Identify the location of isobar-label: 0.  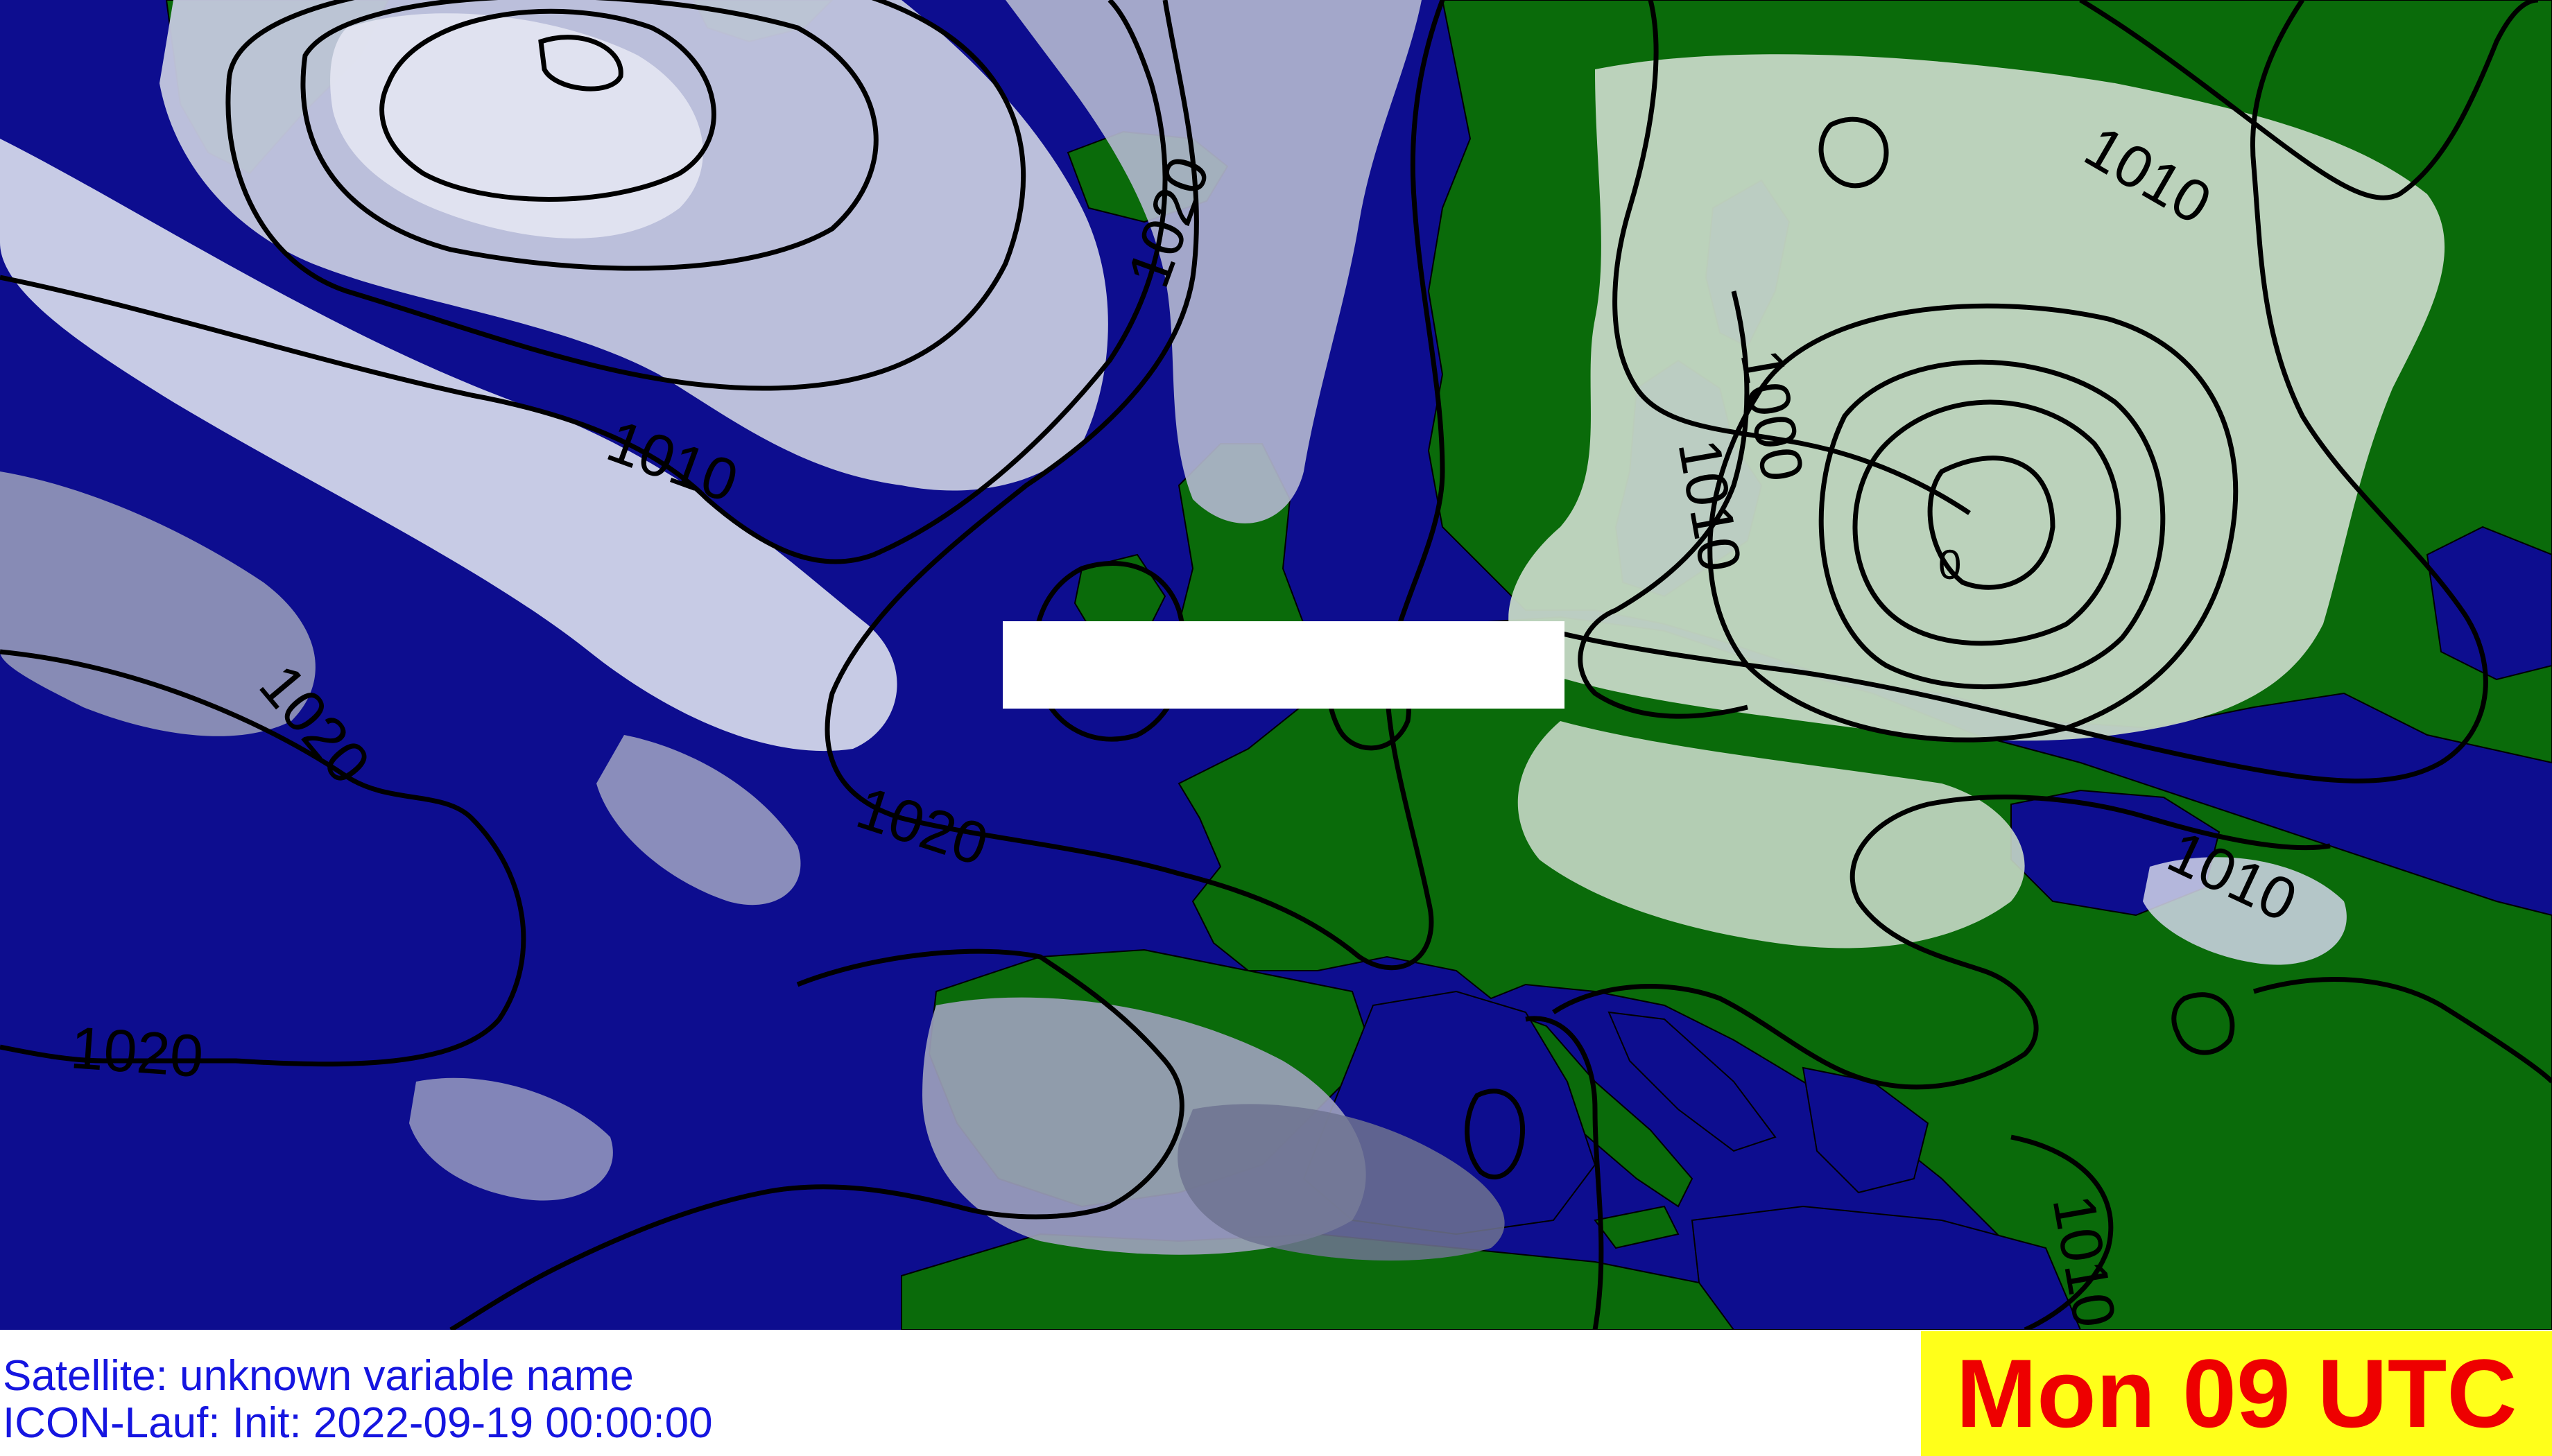
(1949, 564).